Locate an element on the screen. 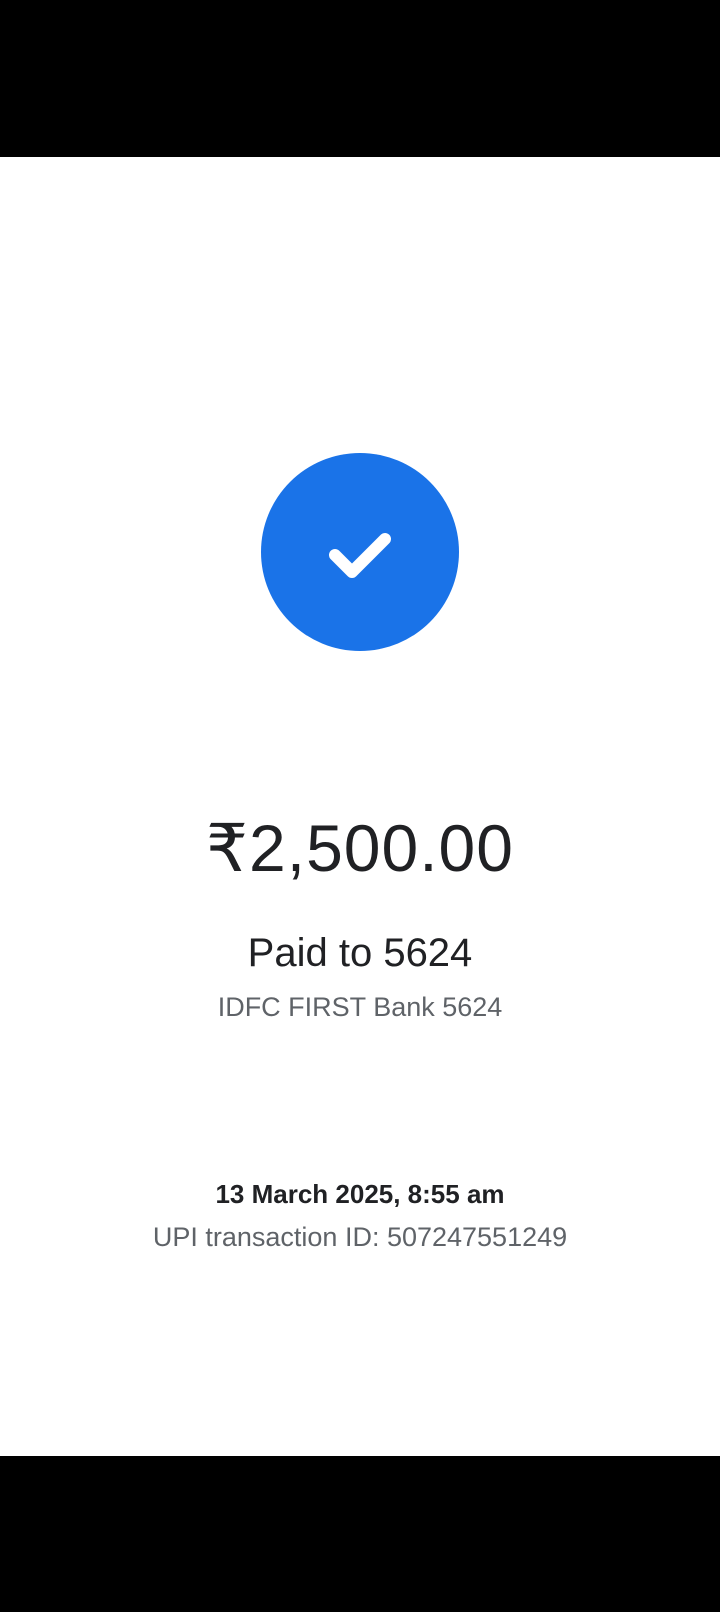 This screenshot has height=1612, width=720. payee-bank: IDFC FIRST Bank 5624 is located at coordinates (360, 1007).